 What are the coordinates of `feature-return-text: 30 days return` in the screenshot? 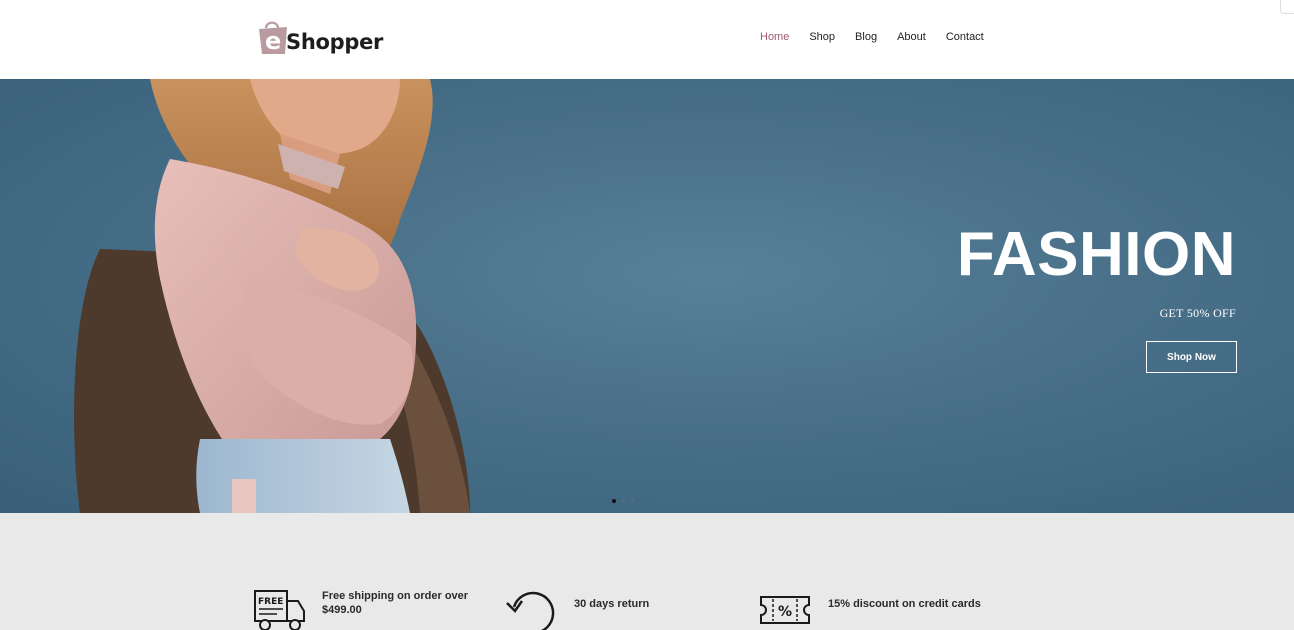 It's located at (612, 604).